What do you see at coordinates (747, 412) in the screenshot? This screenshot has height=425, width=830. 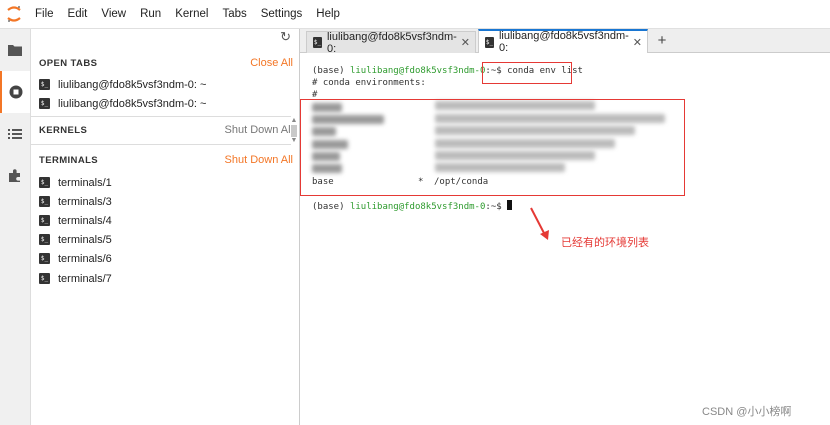 I see `watermark: CSDN @小小榜啊` at bounding box center [747, 412].